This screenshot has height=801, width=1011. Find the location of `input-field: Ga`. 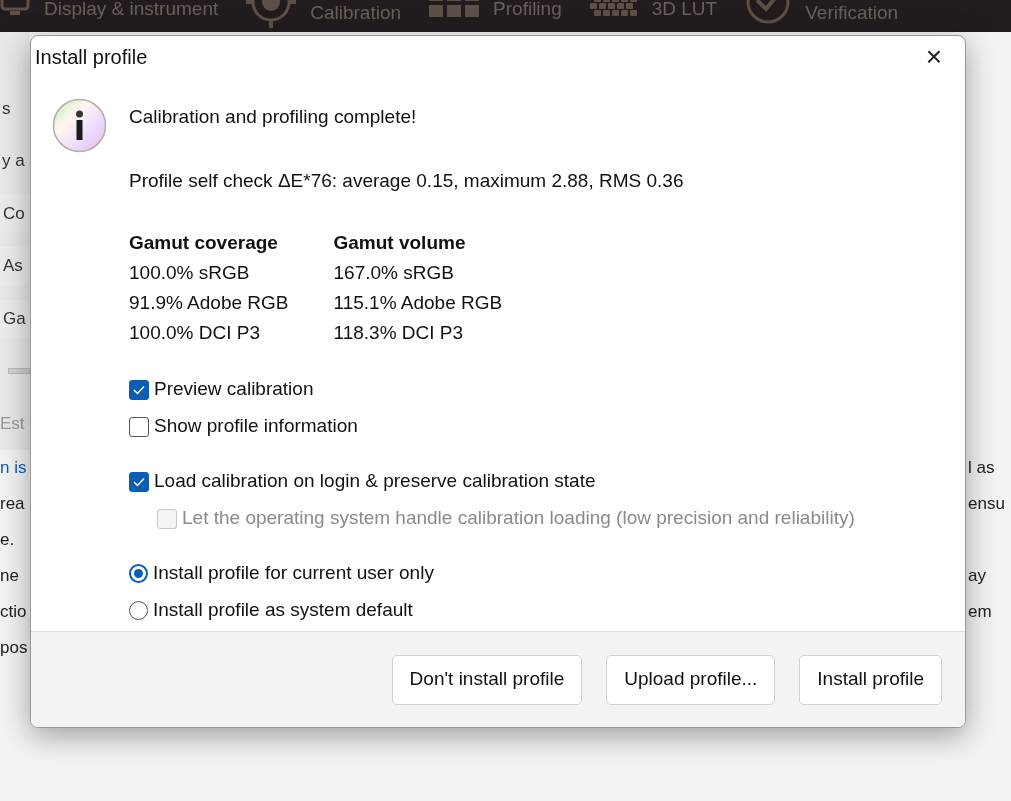

input-field: Ga is located at coordinates (15, 318).